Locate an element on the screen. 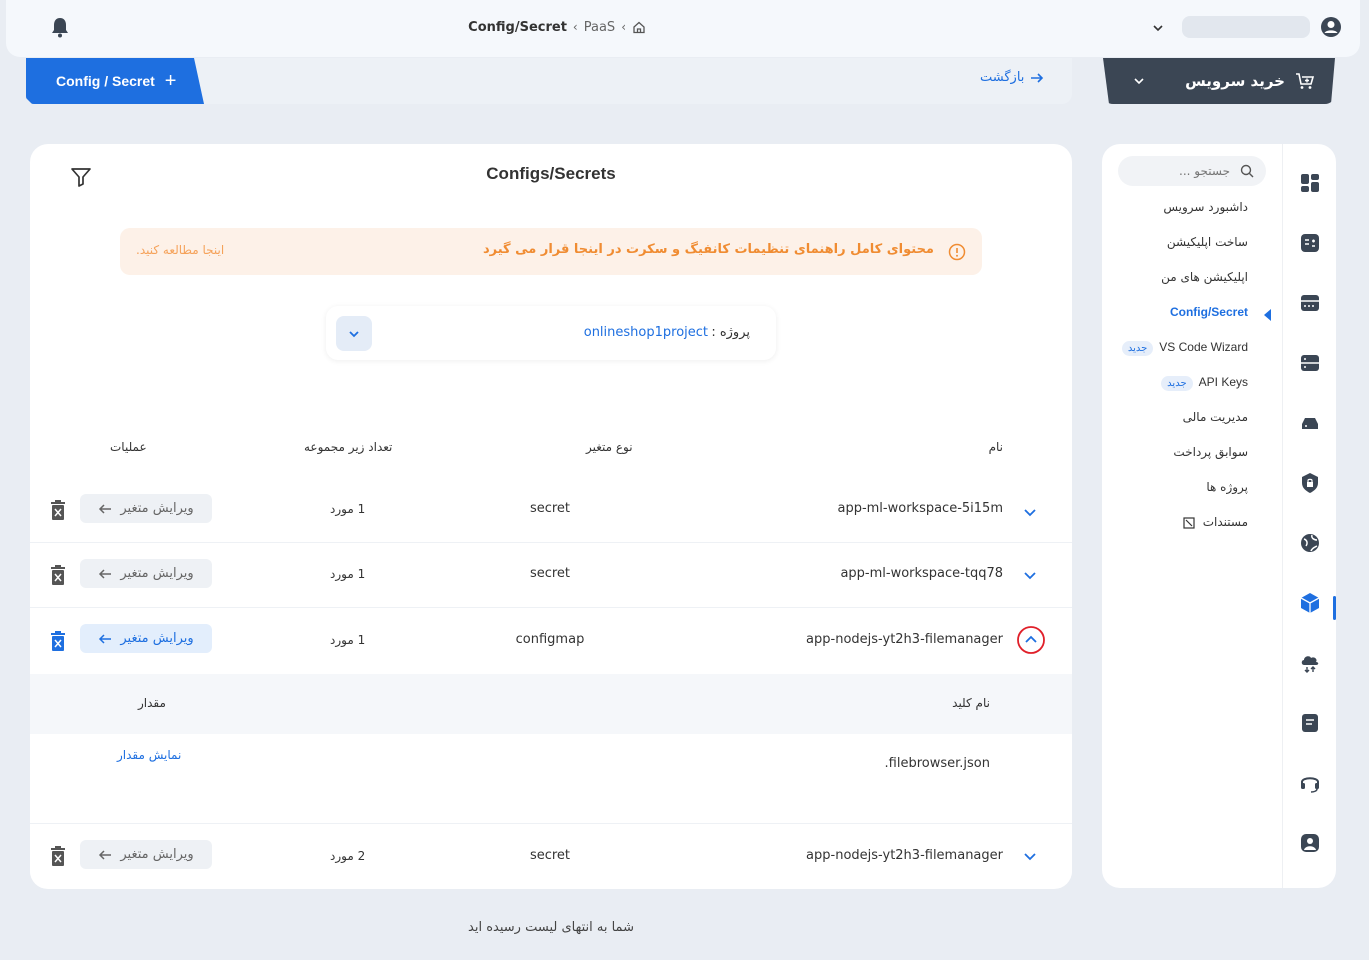  shield-lock-icon is located at coordinates (1310, 483).